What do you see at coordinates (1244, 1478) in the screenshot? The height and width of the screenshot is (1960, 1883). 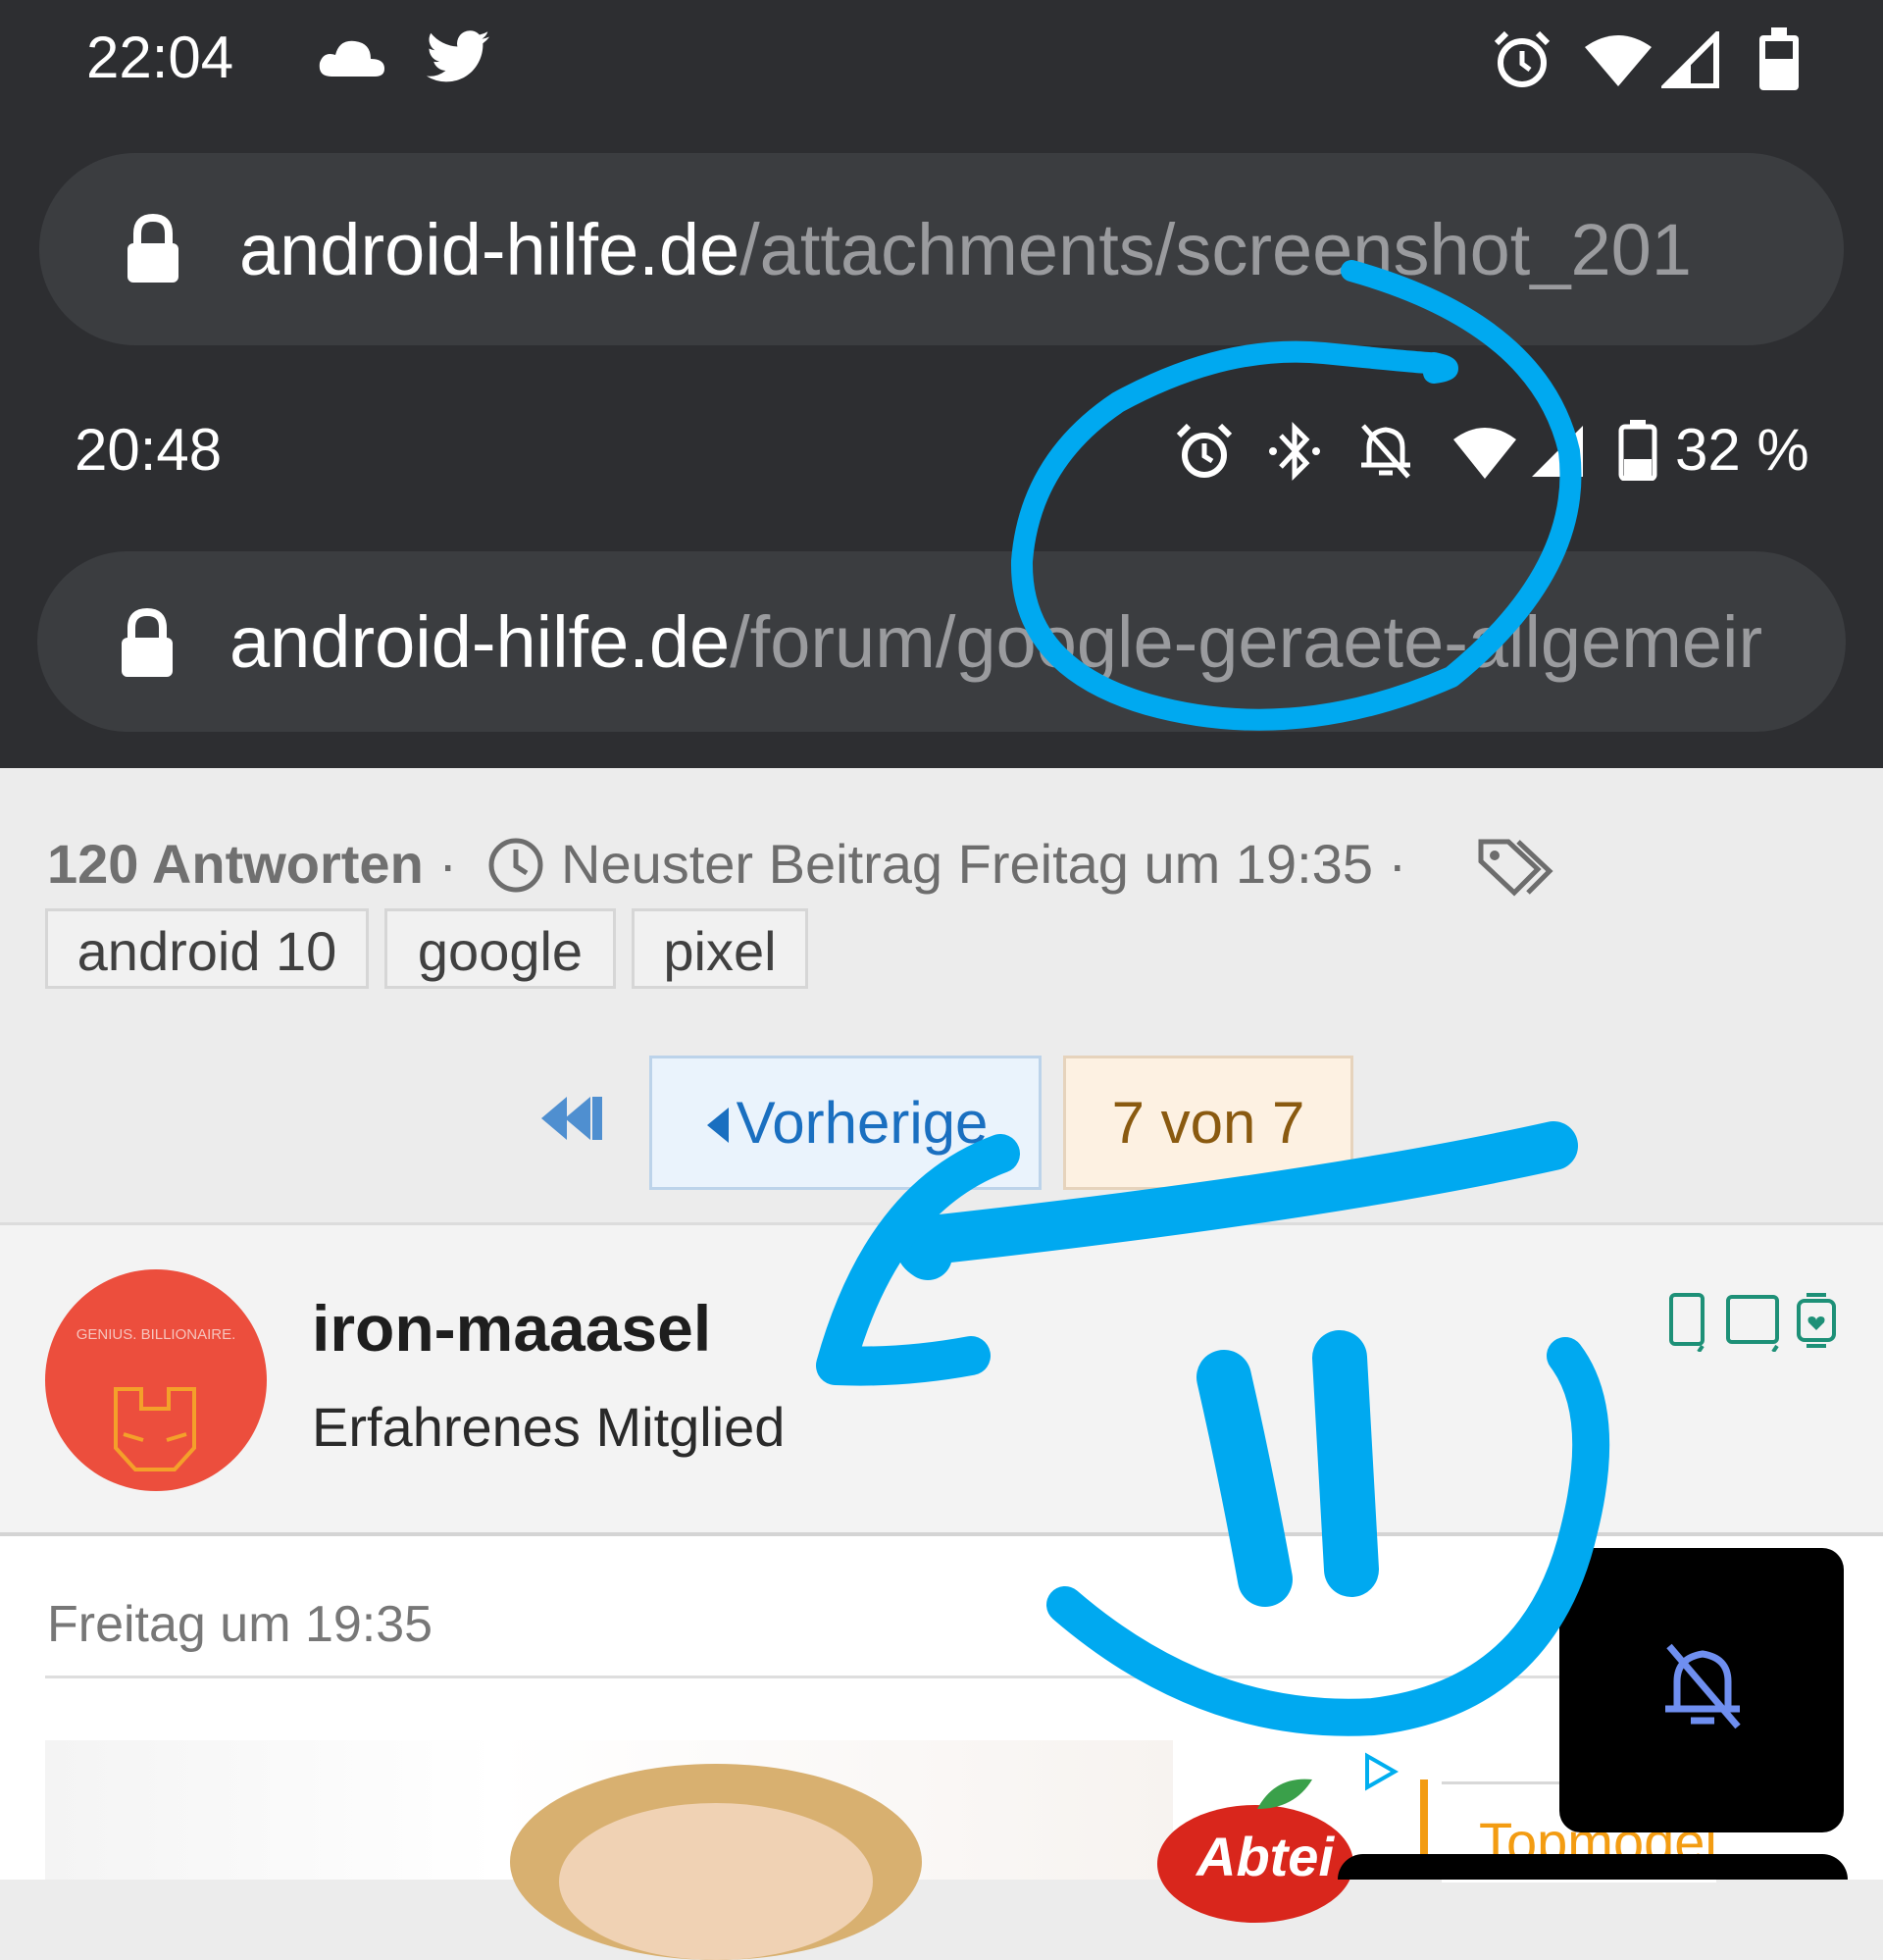 I see `annotation-smiley-eye-left` at bounding box center [1244, 1478].